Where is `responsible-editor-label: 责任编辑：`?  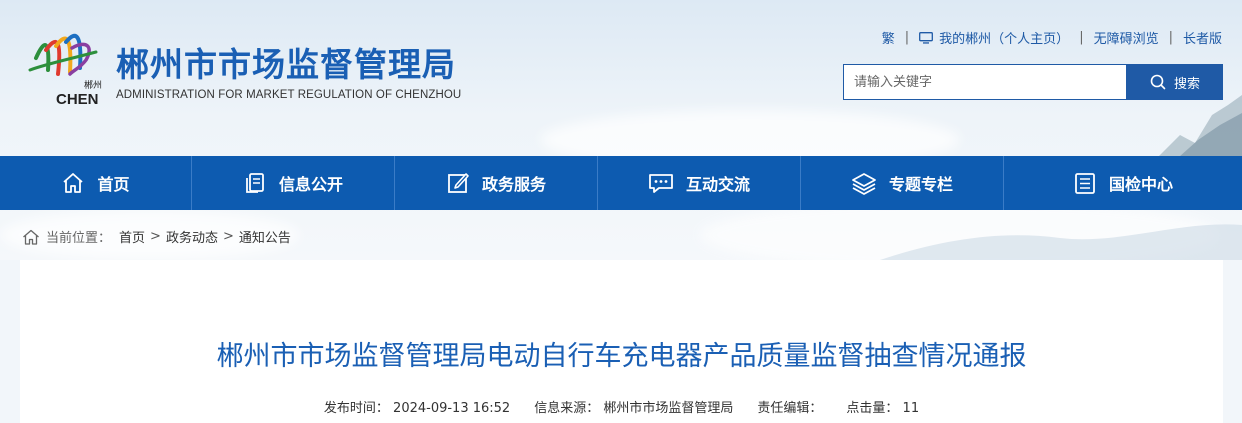
responsible-editor-label: 责任编辑： is located at coordinates (790, 408).